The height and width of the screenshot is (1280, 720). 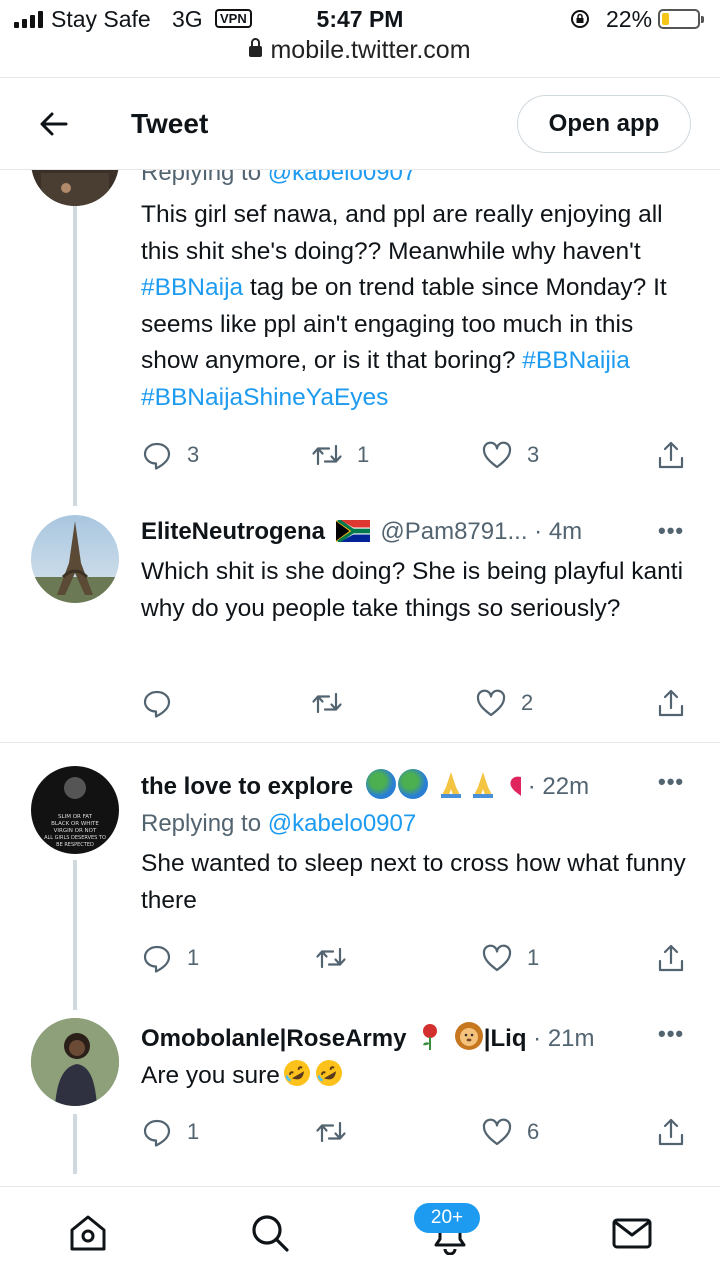 What do you see at coordinates (533, 454) in the screenshot?
I see `like-count: 3` at bounding box center [533, 454].